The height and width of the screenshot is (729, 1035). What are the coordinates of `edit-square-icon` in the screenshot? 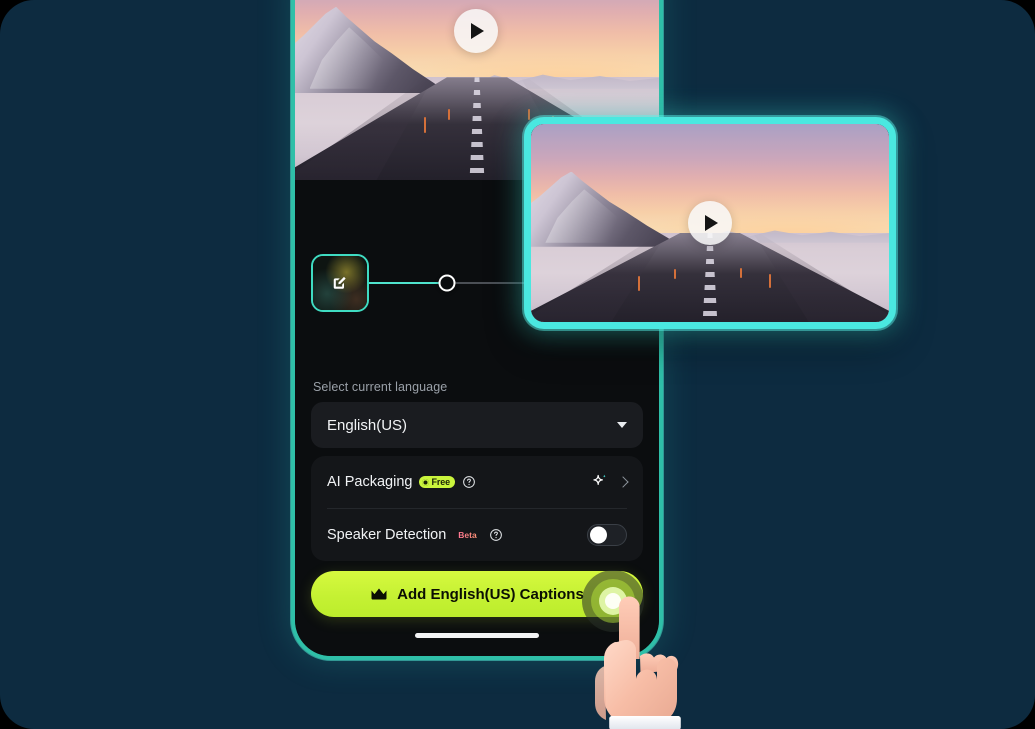 It's located at (339, 282).